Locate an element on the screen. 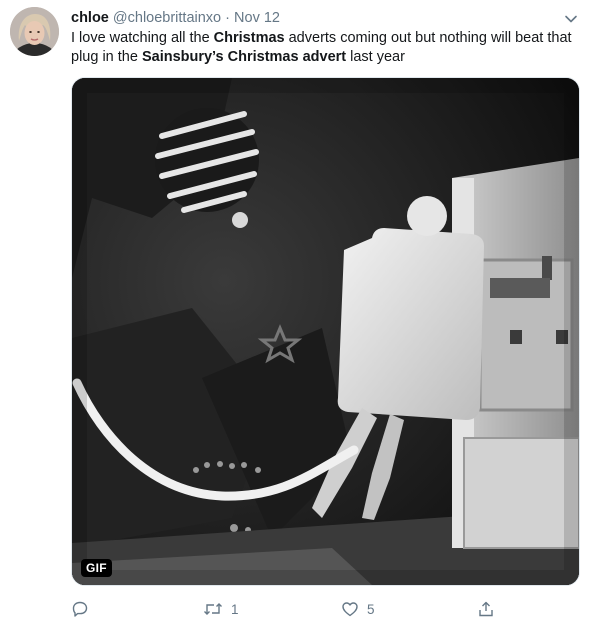 This screenshot has height=635, width=599. highlight-term: Christmas is located at coordinates (249, 38).